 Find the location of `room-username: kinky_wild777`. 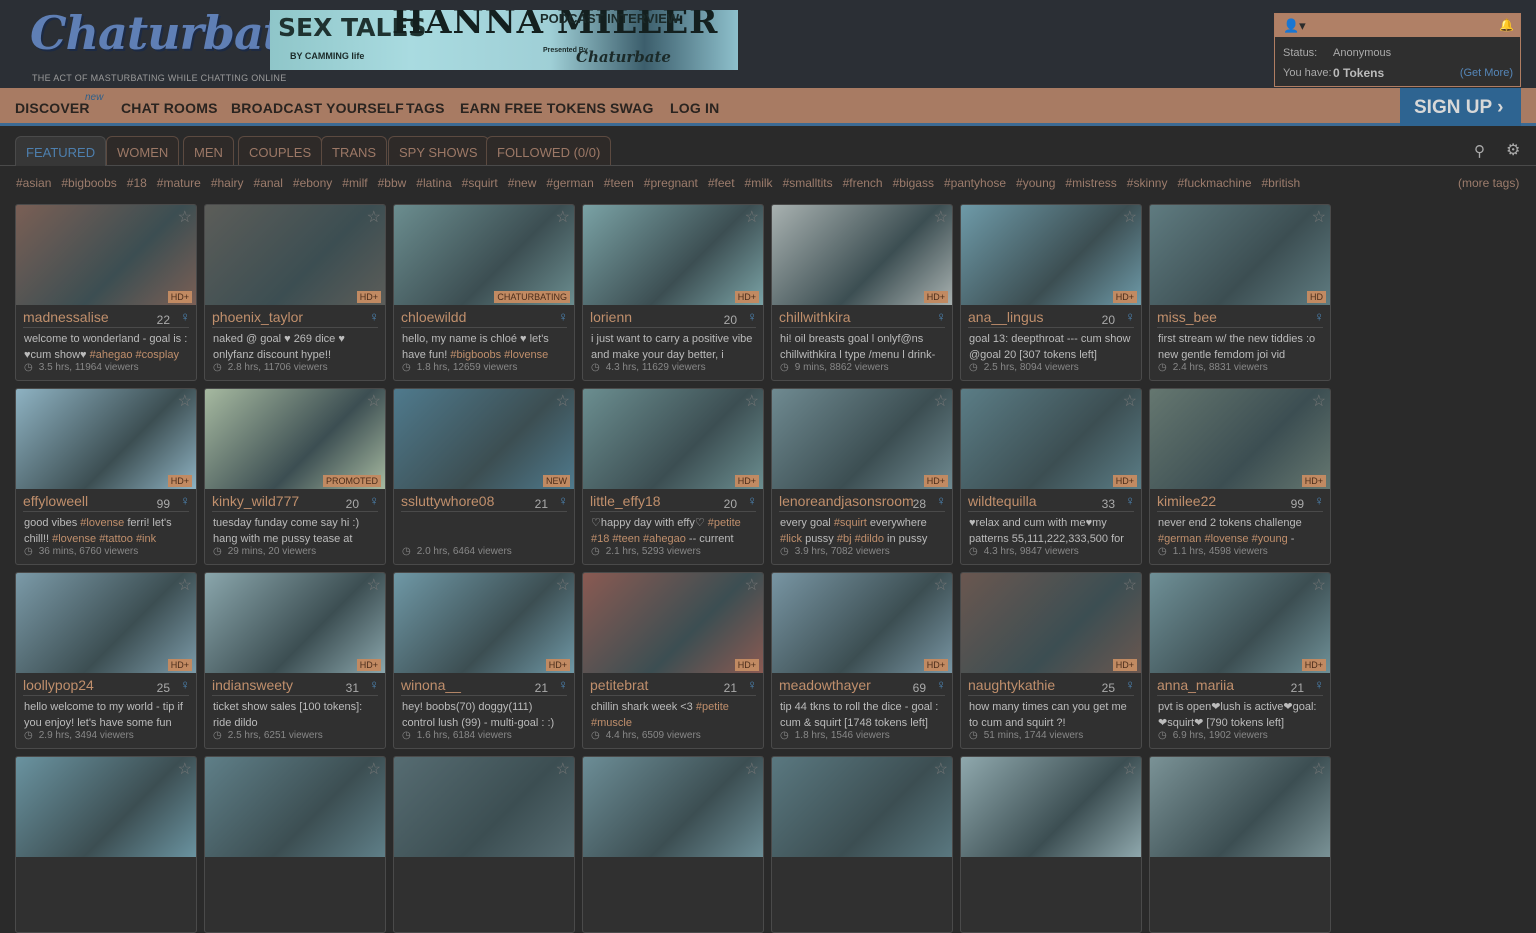

room-username: kinky_wild777 is located at coordinates (282, 501).